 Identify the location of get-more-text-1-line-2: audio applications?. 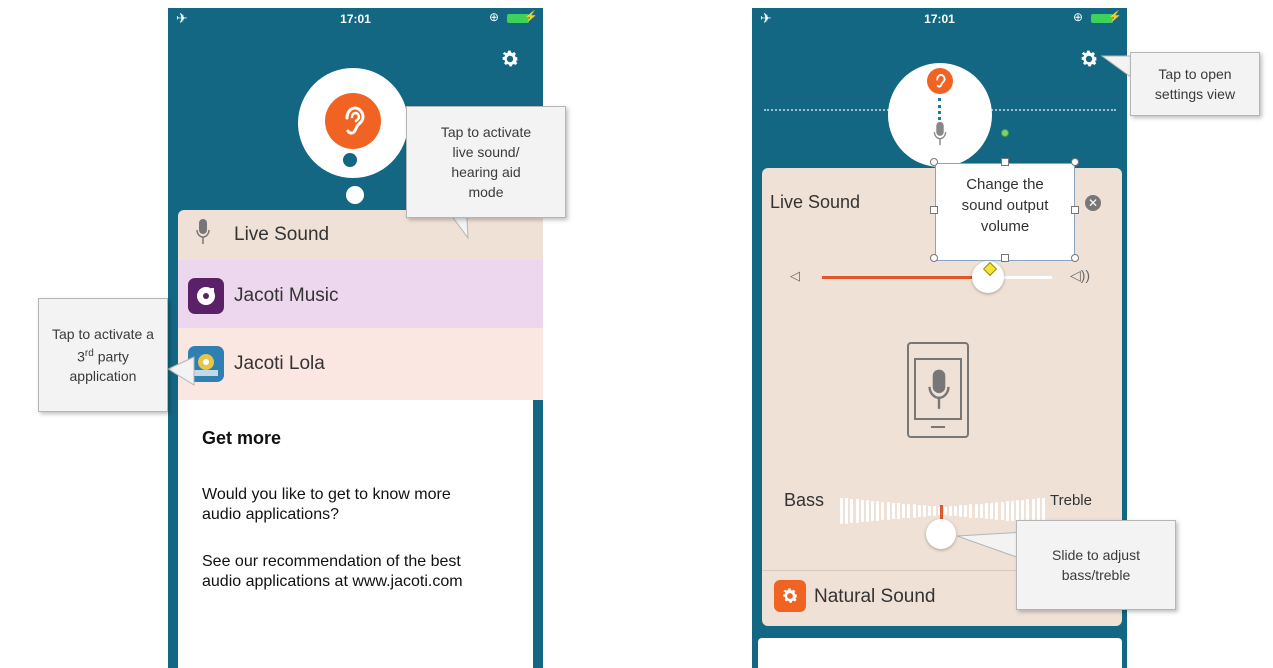
(270, 514).